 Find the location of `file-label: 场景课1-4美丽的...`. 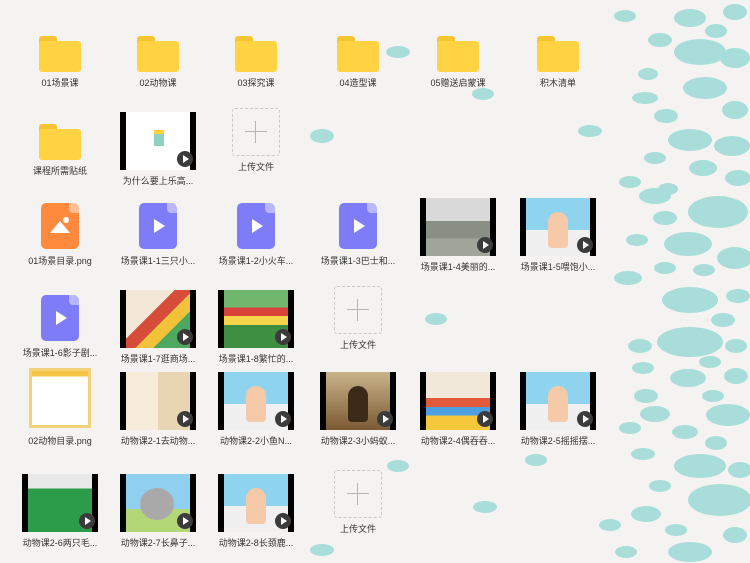

file-label: 场景课1-4美丽的... is located at coordinates (458, 267).